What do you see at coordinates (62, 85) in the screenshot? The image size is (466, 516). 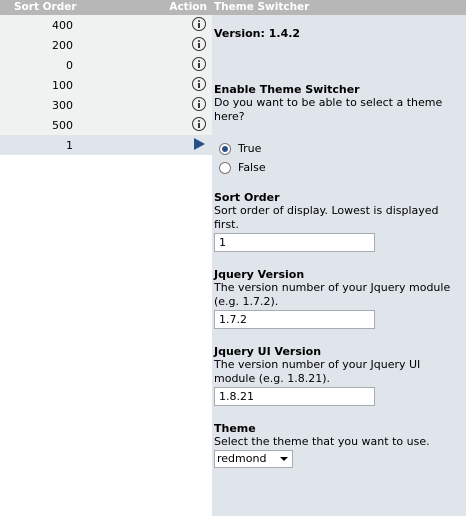 I see `sort-value: 100` at bounding box center [62, 85].